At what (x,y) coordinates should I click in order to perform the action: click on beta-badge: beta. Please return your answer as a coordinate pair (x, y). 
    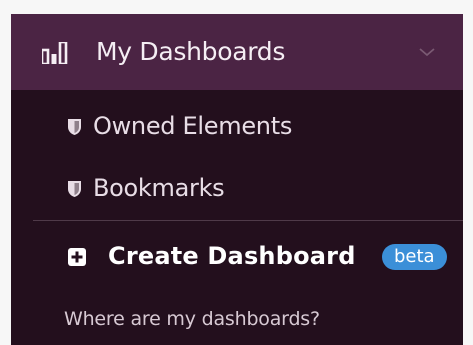
    Looking at the image, I should click on (414, 257).